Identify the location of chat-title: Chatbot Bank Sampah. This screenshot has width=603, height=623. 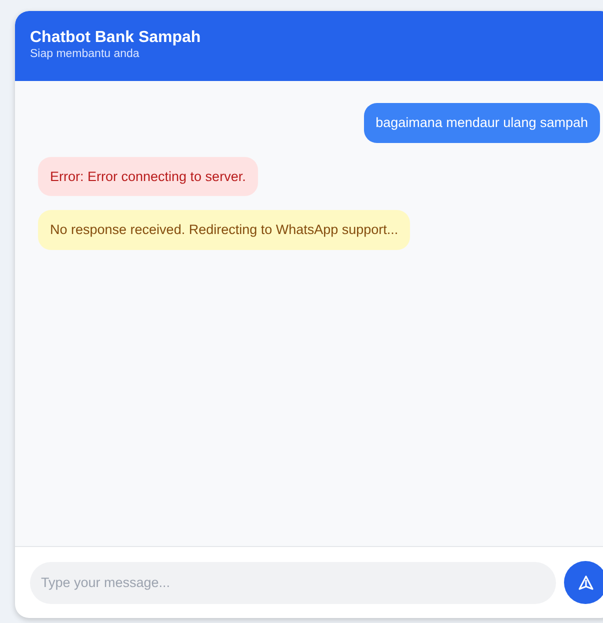
(116, 38).